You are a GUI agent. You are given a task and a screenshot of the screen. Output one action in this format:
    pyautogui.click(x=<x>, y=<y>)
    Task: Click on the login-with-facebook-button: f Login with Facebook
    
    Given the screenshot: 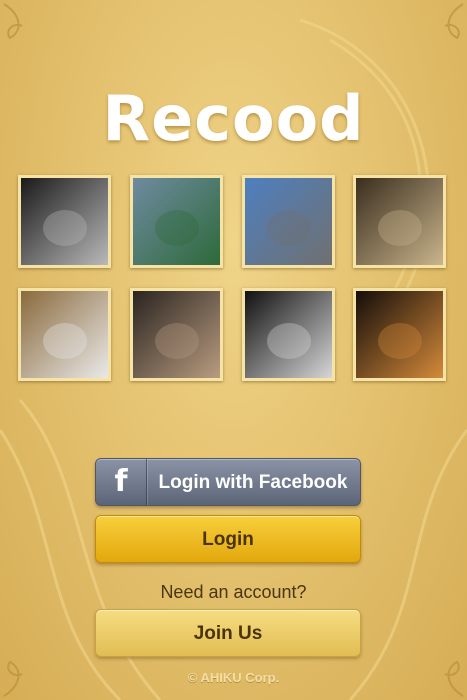 What is the action you would take?
    pyautogui.click(x=228, y=482)
    